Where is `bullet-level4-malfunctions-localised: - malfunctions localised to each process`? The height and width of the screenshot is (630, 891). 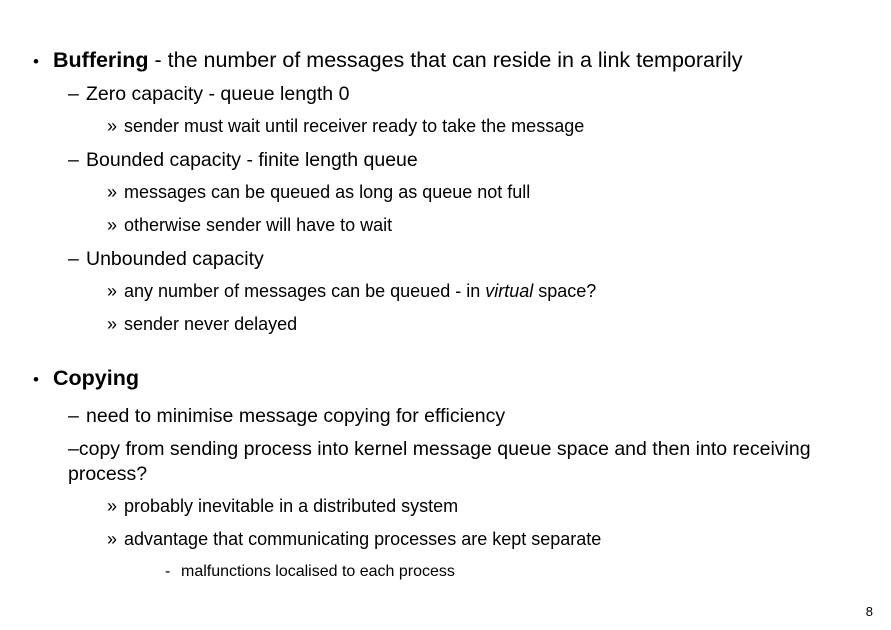
bullet-level4-malfunctions-localised: - malfunctions localised to each process is located at coordinates (445, 571).